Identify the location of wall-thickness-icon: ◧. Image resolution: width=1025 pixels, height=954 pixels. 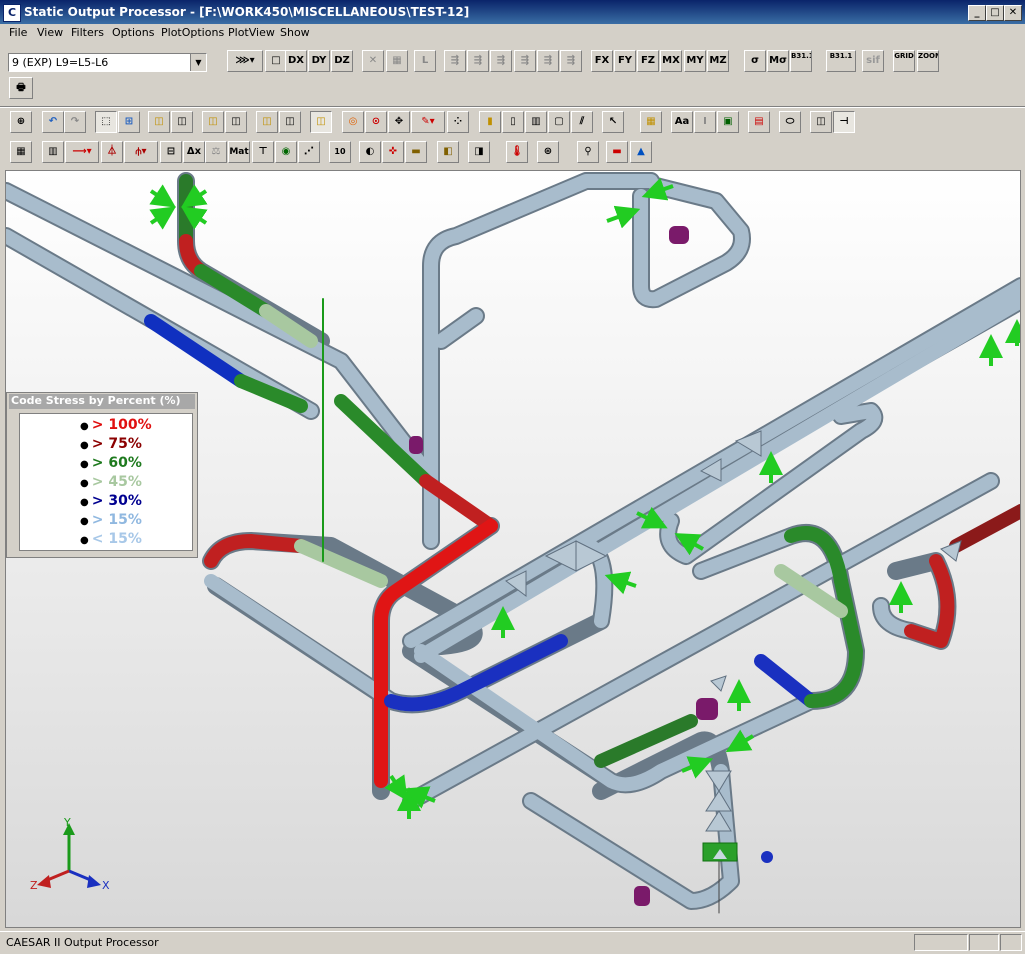
(448, 152).